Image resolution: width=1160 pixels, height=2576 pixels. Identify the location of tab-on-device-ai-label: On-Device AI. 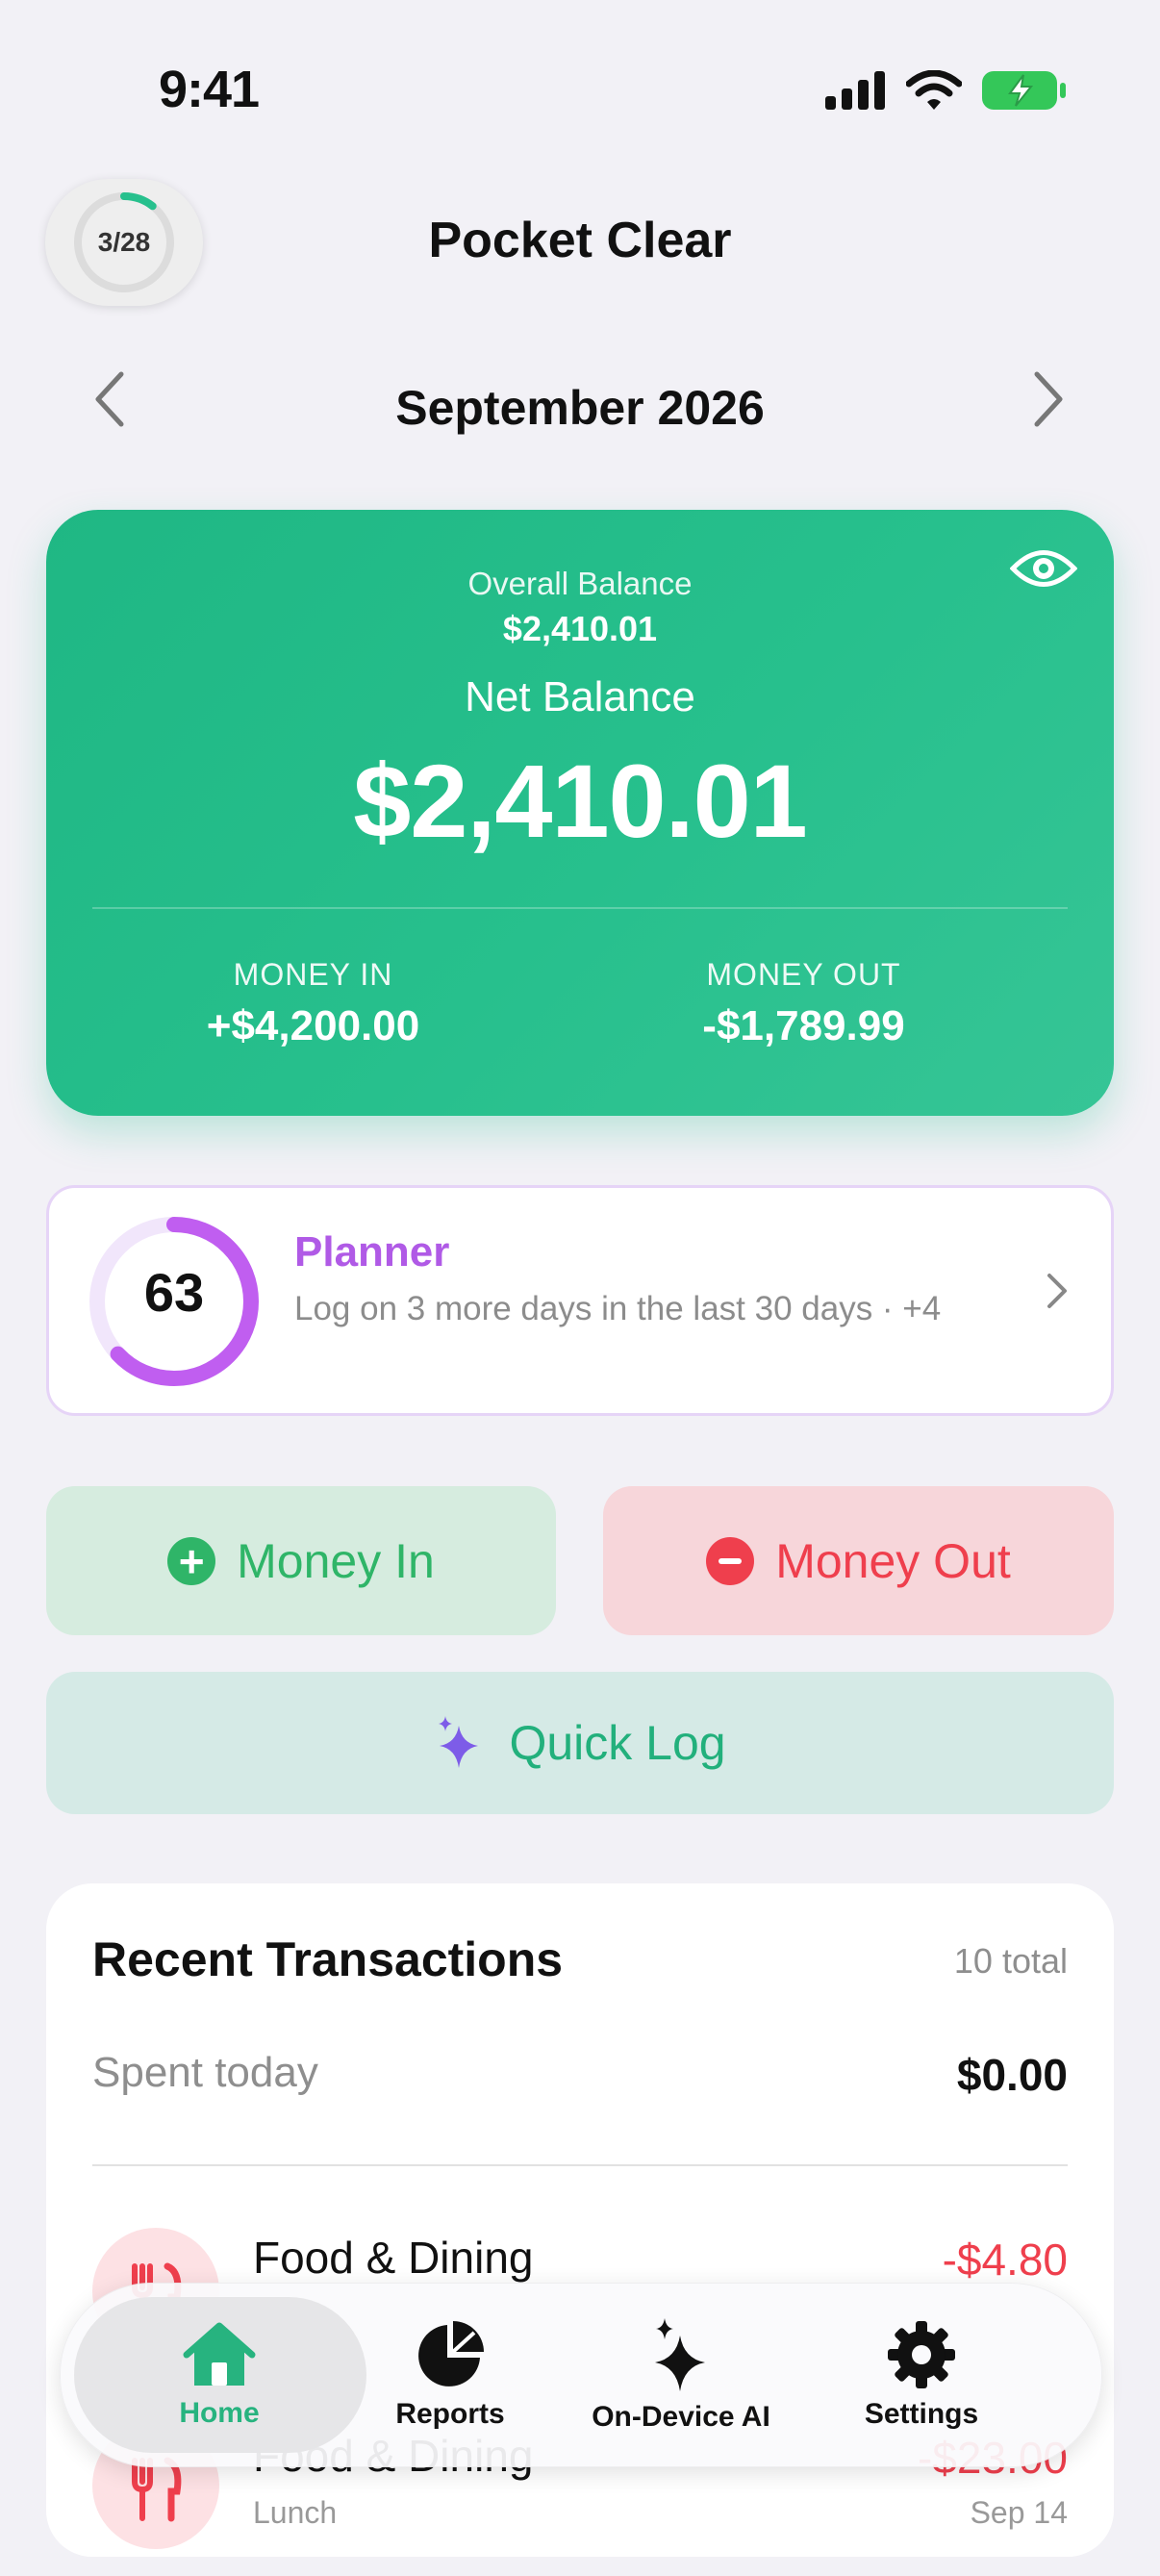
(681, 2417).